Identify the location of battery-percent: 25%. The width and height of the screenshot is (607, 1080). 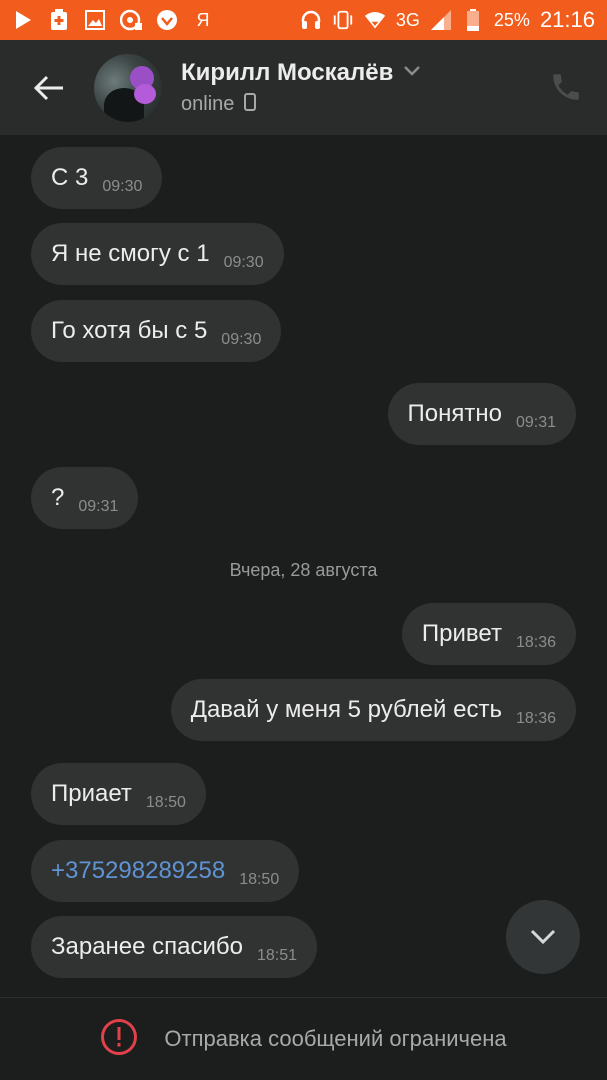
(511, 19).